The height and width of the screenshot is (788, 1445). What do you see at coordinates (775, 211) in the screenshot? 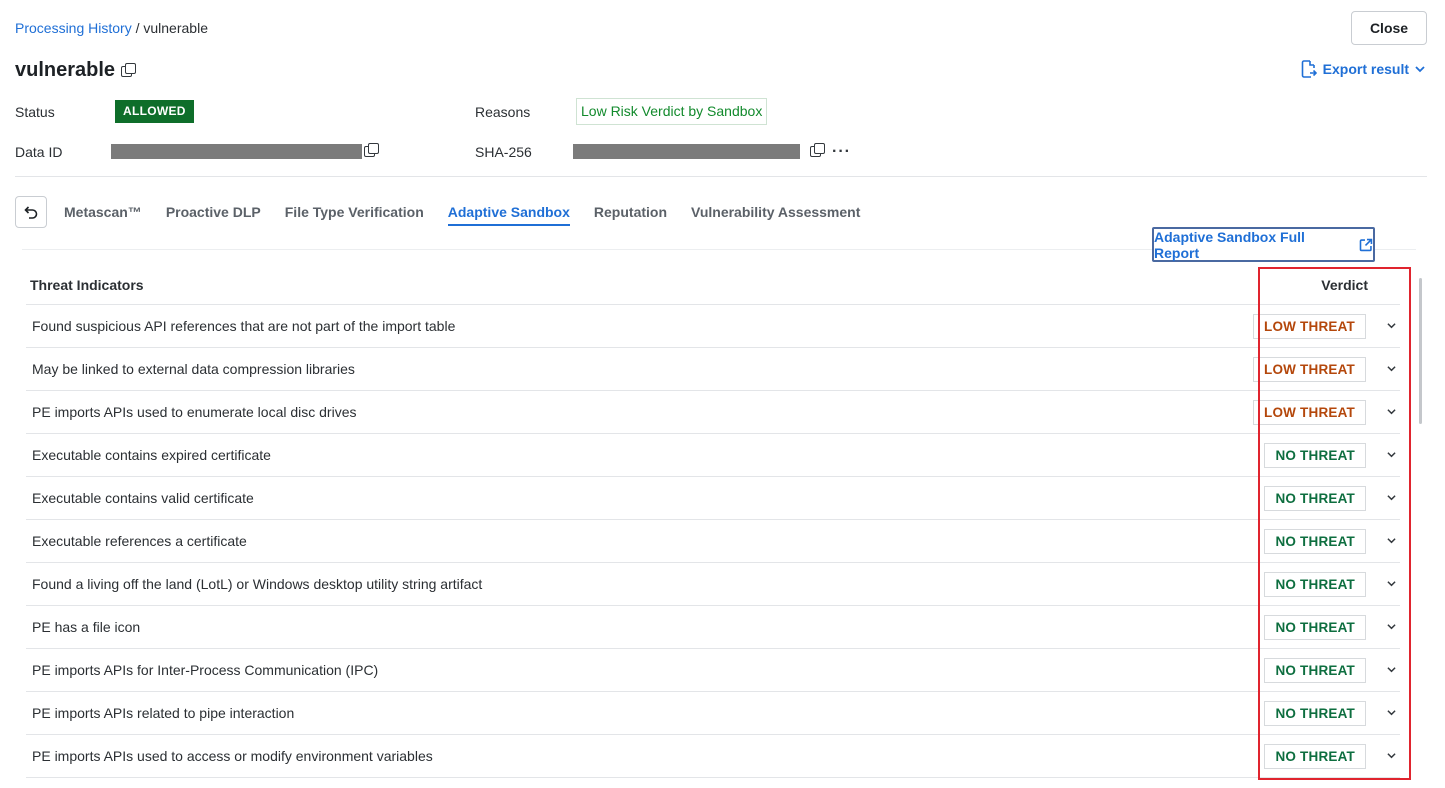
I see `tab-vulnerability-assessment: Vulnerability Assessment` at bounding box center [775, 211].